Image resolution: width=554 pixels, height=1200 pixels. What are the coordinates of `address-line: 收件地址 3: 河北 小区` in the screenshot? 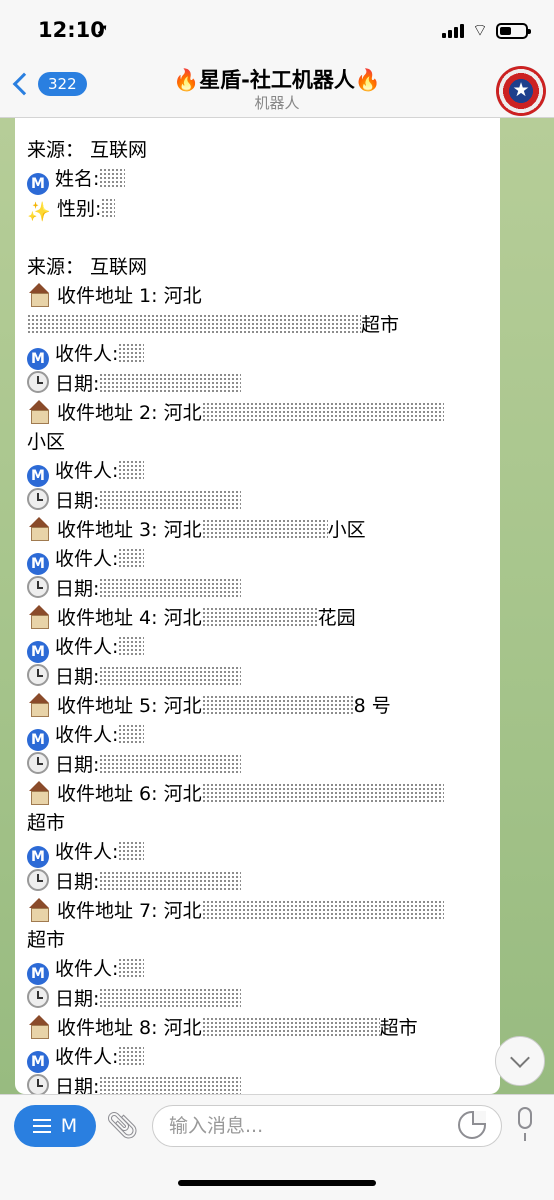 It's located at (257, 530).